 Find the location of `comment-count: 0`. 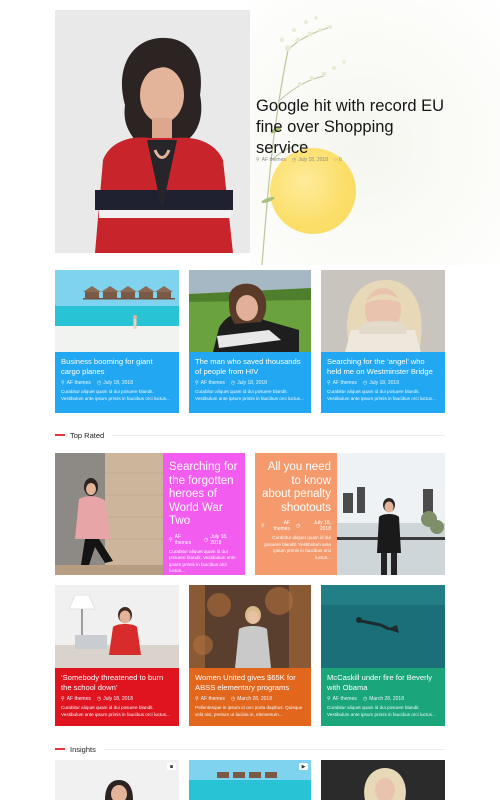

comment-count: 0 is located at coordinates (340, 160).